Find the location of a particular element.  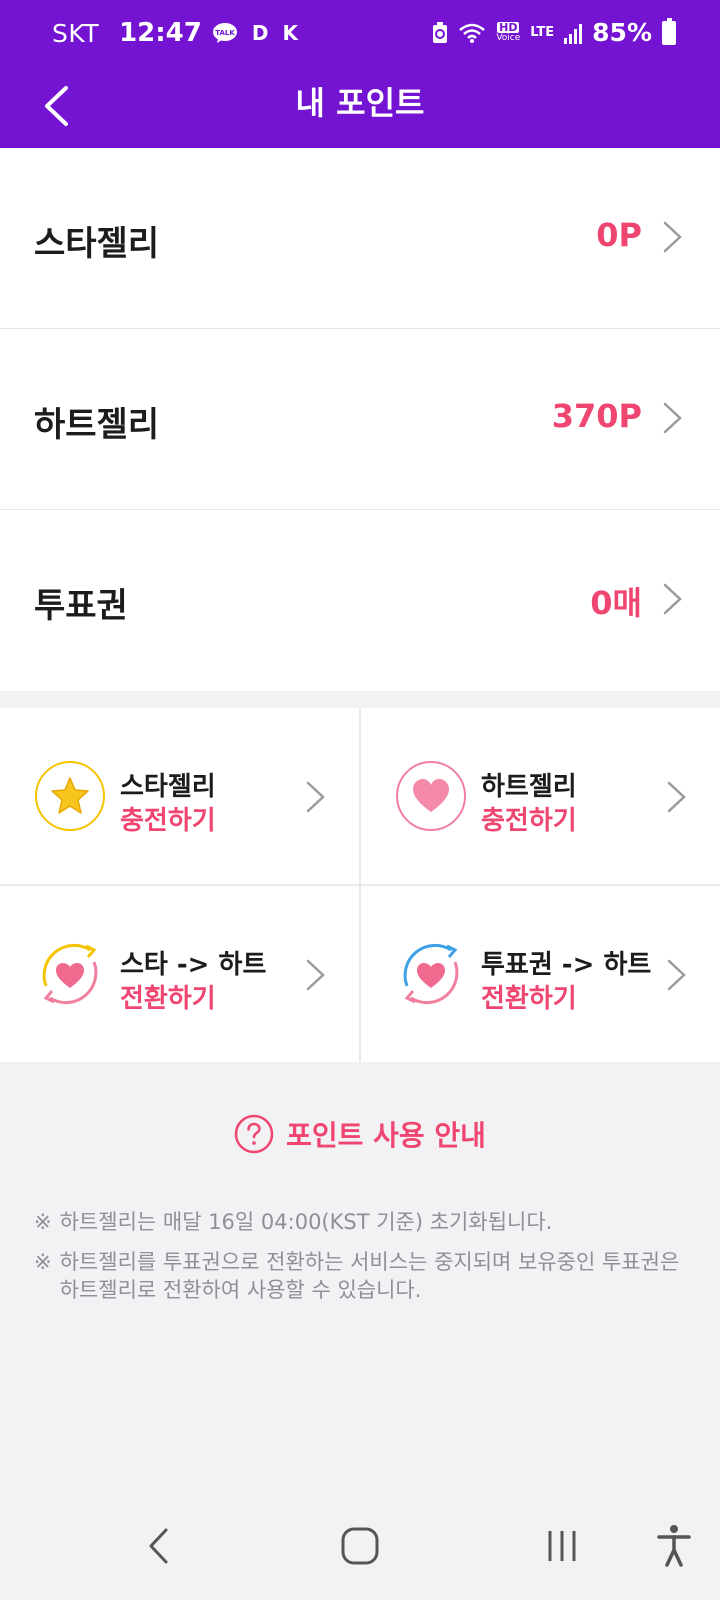

hd-voice-indicator: HD Voice is located at coordinates (508, 32).